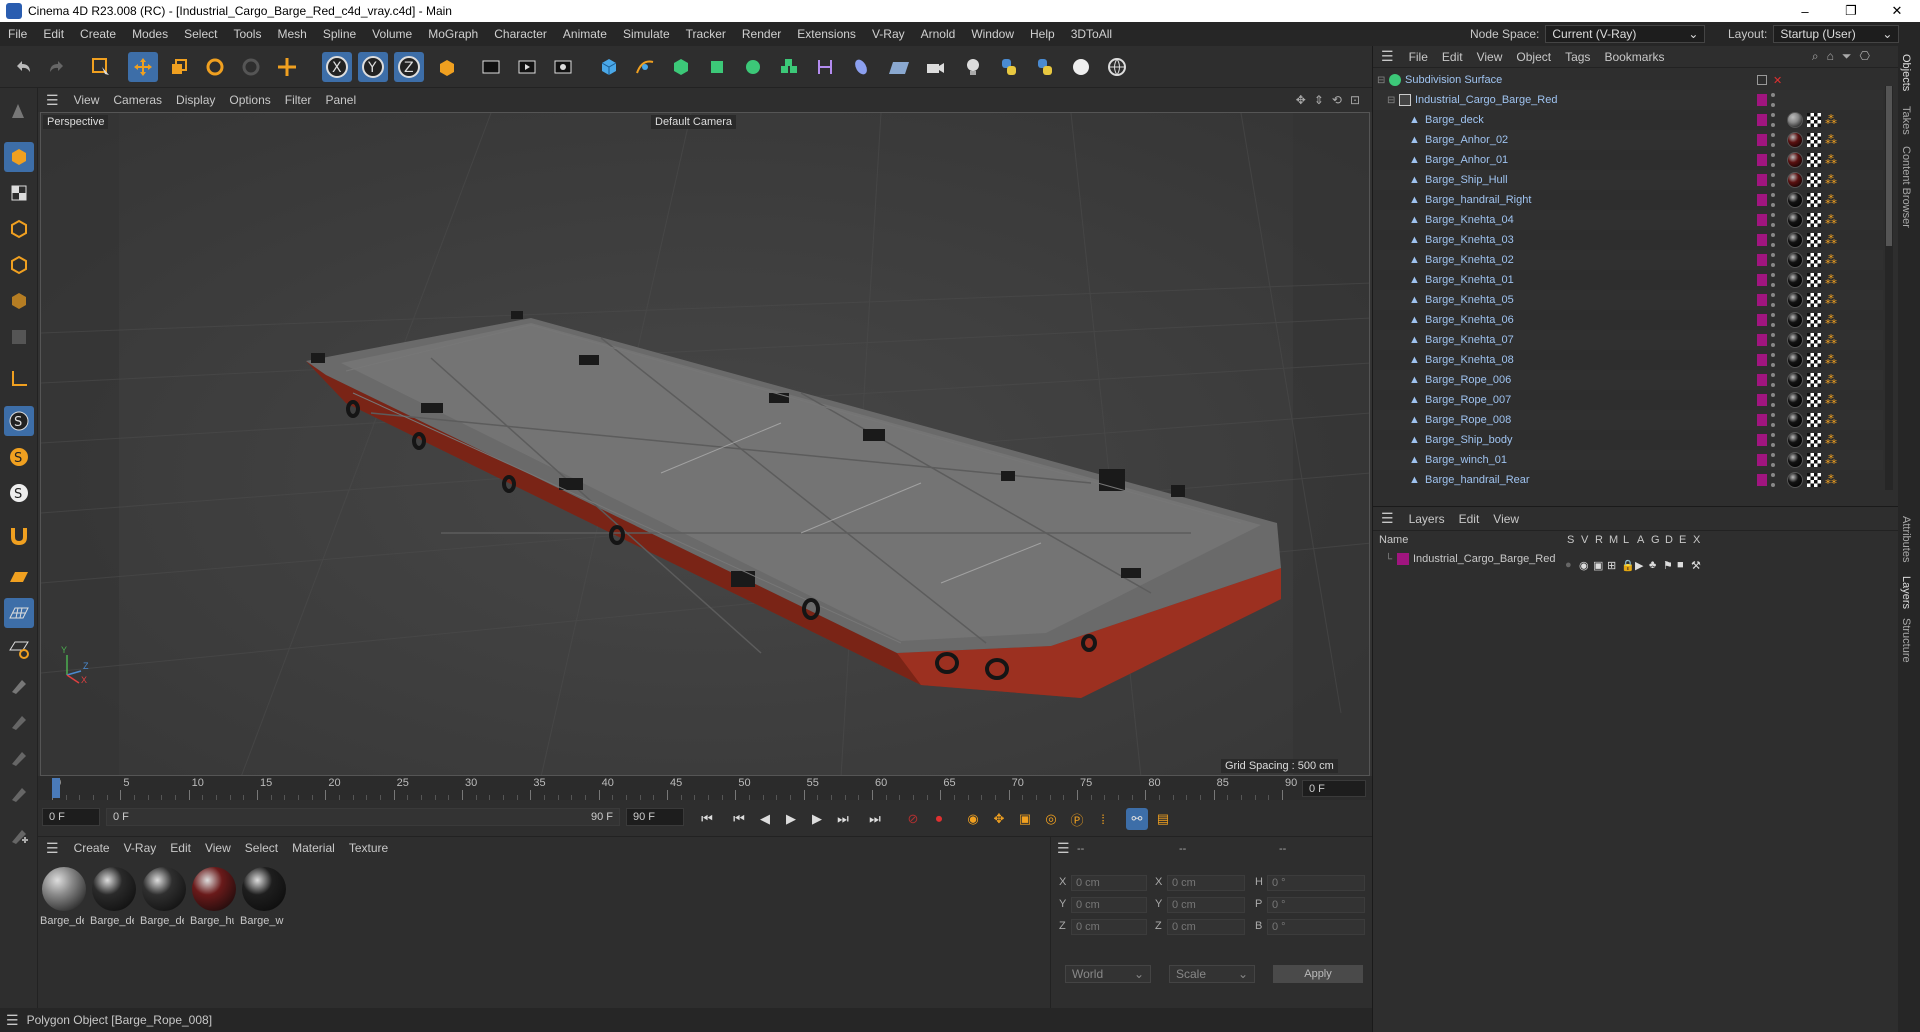  What do you see at coordinates (1045, 67) in the screenshot?
I see `python-script-button` at bounding box center [1045, 67].